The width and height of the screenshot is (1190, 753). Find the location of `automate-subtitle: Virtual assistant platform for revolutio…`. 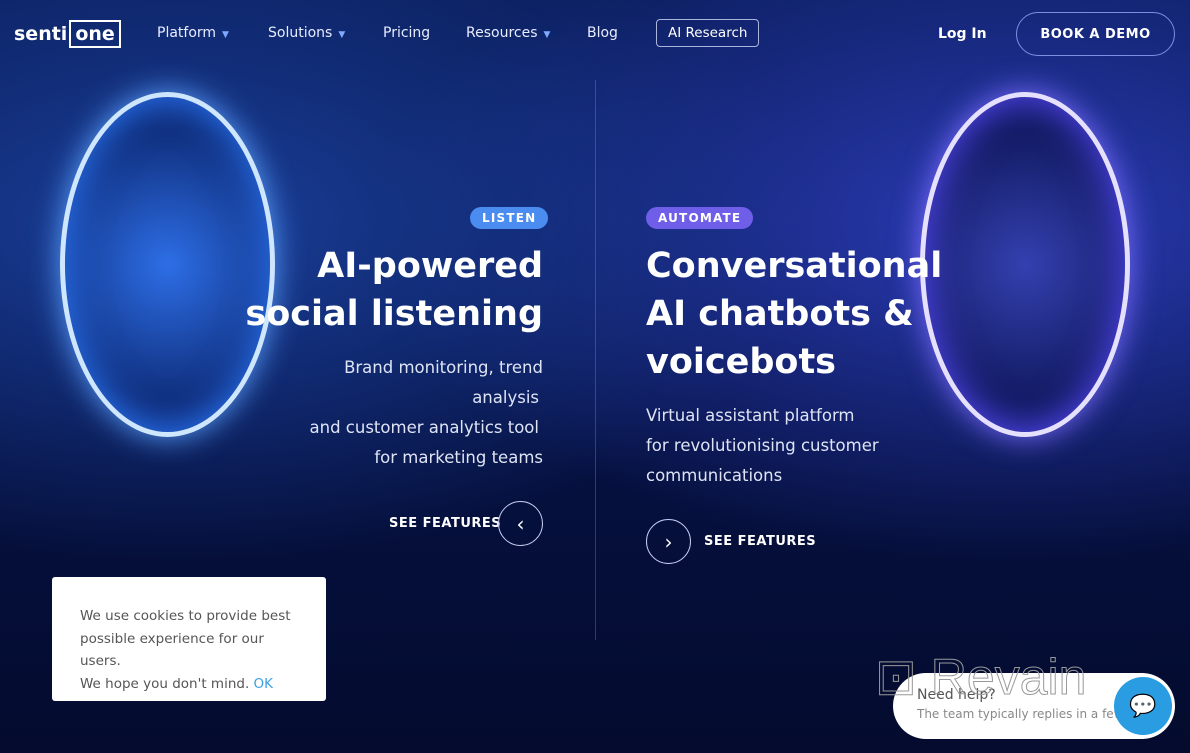

automate-subtitle: Virtual assistant platform for revolutio… is located at coordinates (762, 446).